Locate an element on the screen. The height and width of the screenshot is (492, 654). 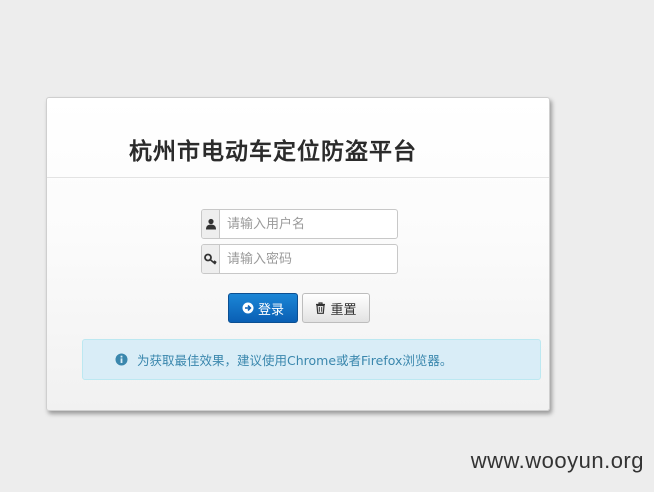
username-field-group is located at coordinates (299, 224).